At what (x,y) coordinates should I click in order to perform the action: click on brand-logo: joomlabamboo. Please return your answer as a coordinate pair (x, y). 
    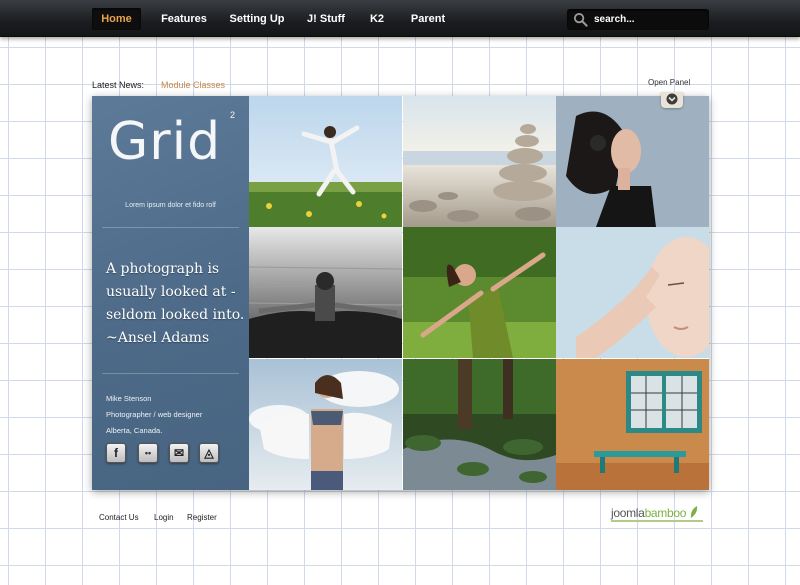
    Looking at the image, I should click on (655, 513).